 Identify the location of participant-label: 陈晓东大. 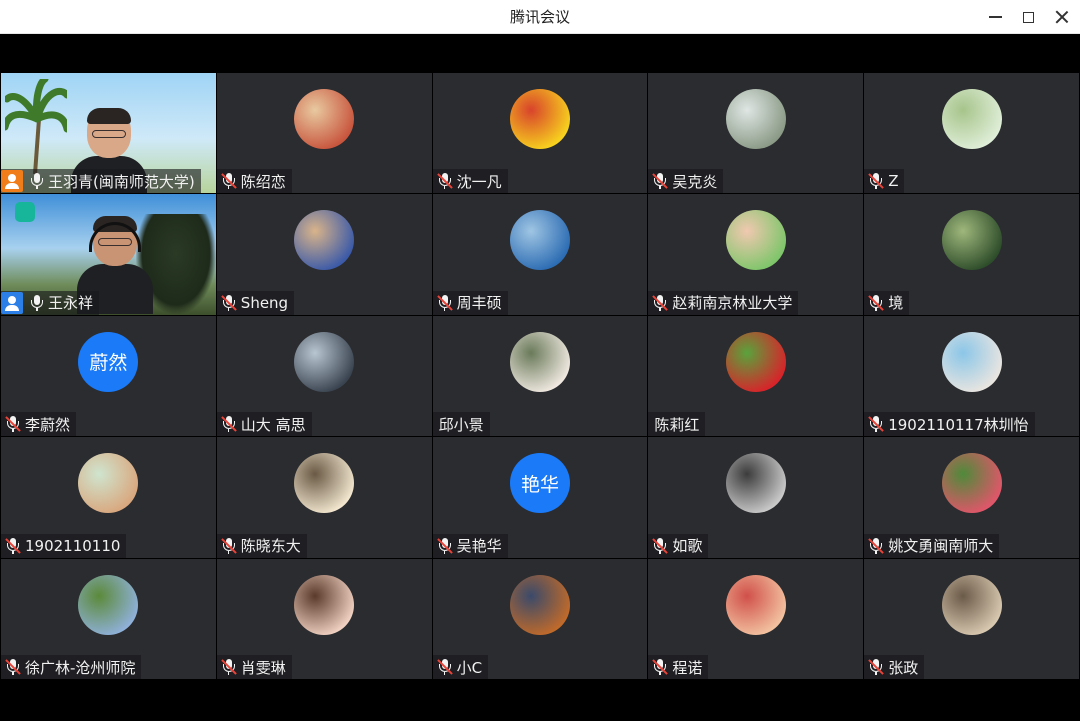
(261, 545).